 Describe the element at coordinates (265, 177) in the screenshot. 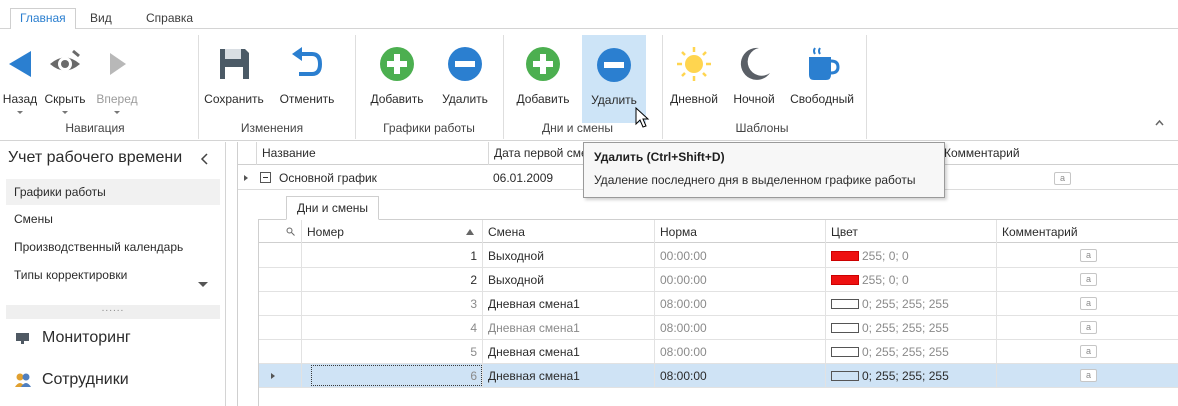

I see `collapse-row-icon` at that location.